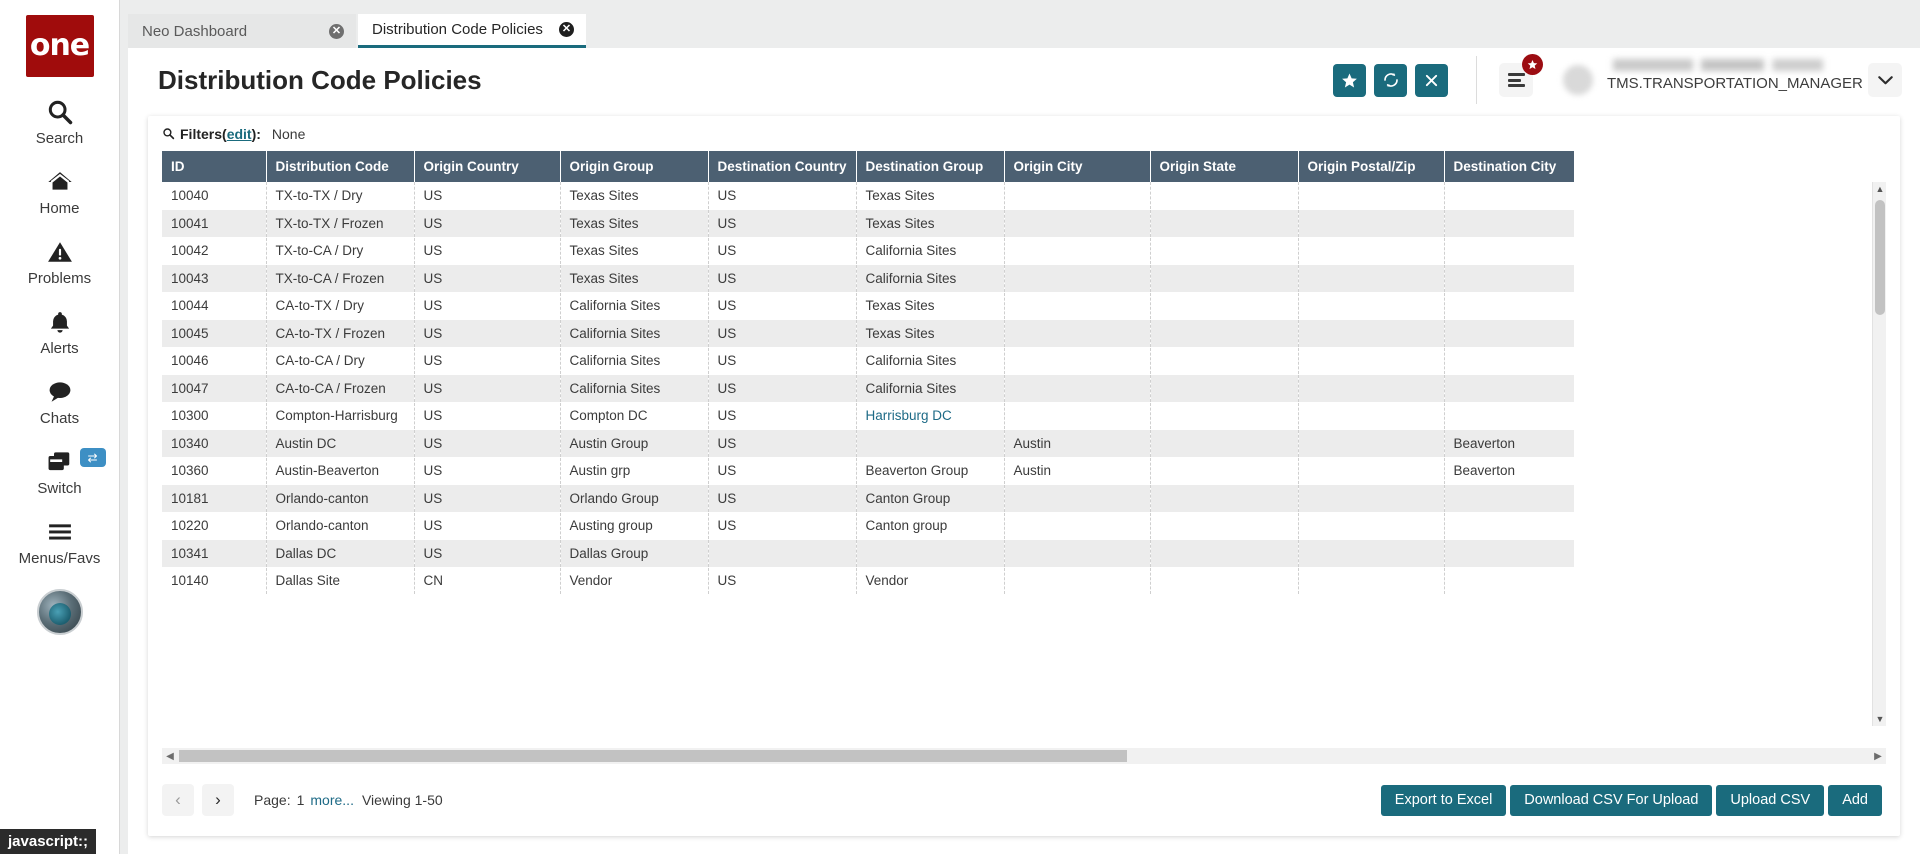 Image resolution: width=1920 pixels, height=854 pixels. What do you see at coordinates (59, 208) in the screenshot?
I see `sidebar-item-label: Home` at bounding box center [59, 208].